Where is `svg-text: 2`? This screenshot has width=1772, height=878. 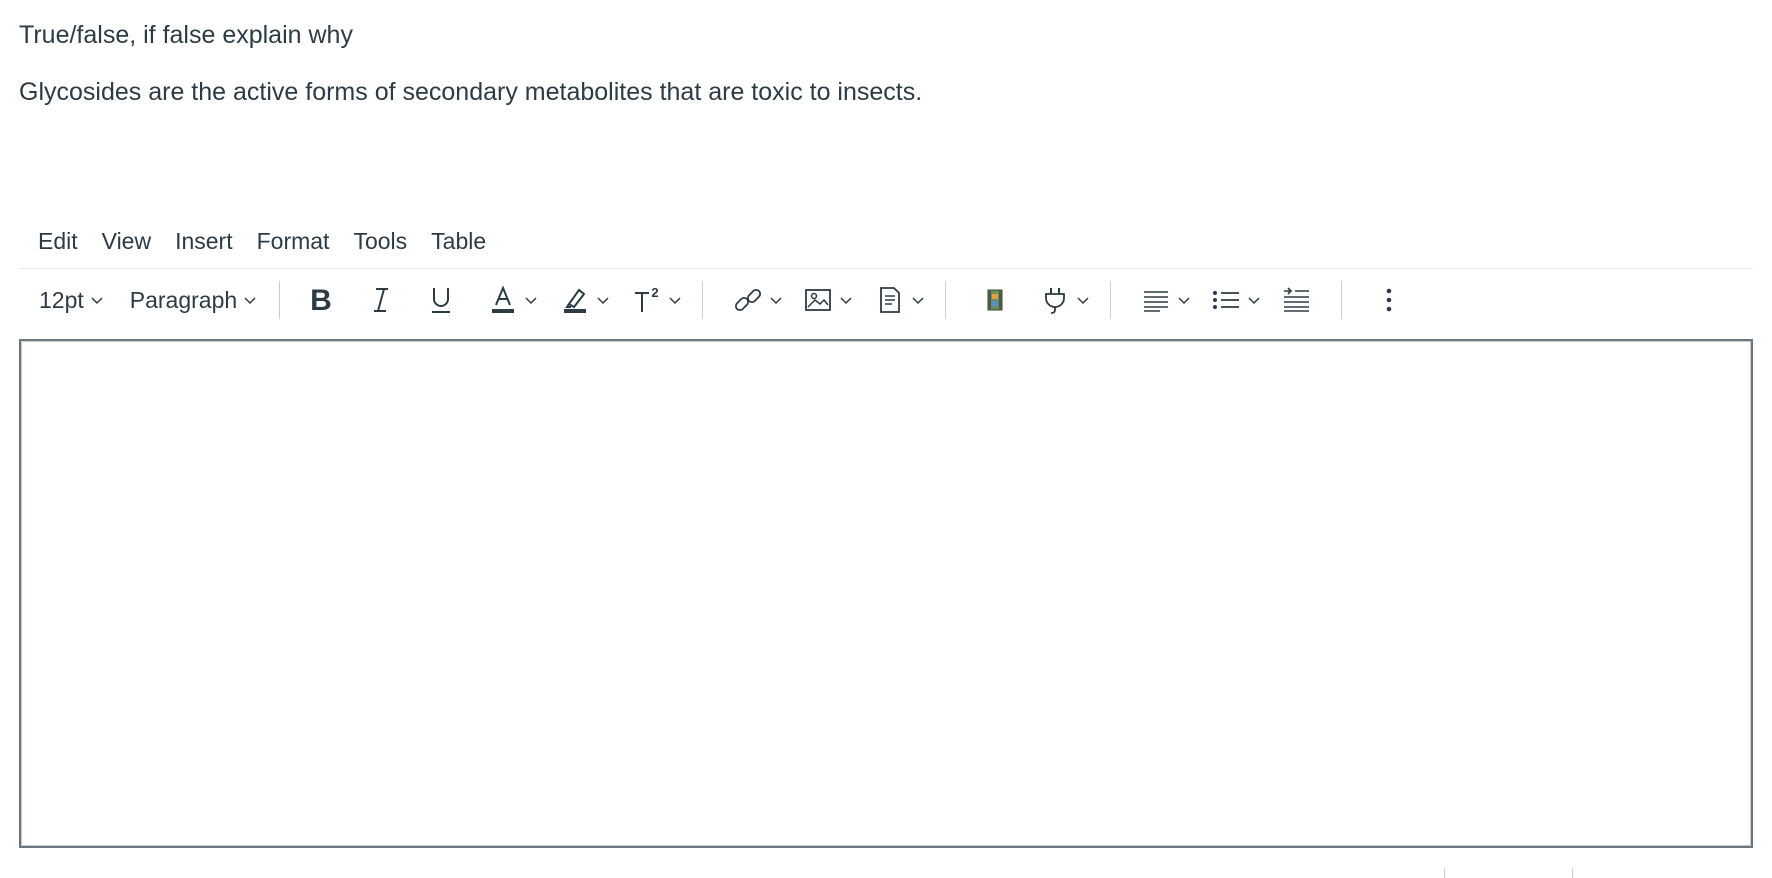
svg-text: 2 is located at coordinates (655, 292).